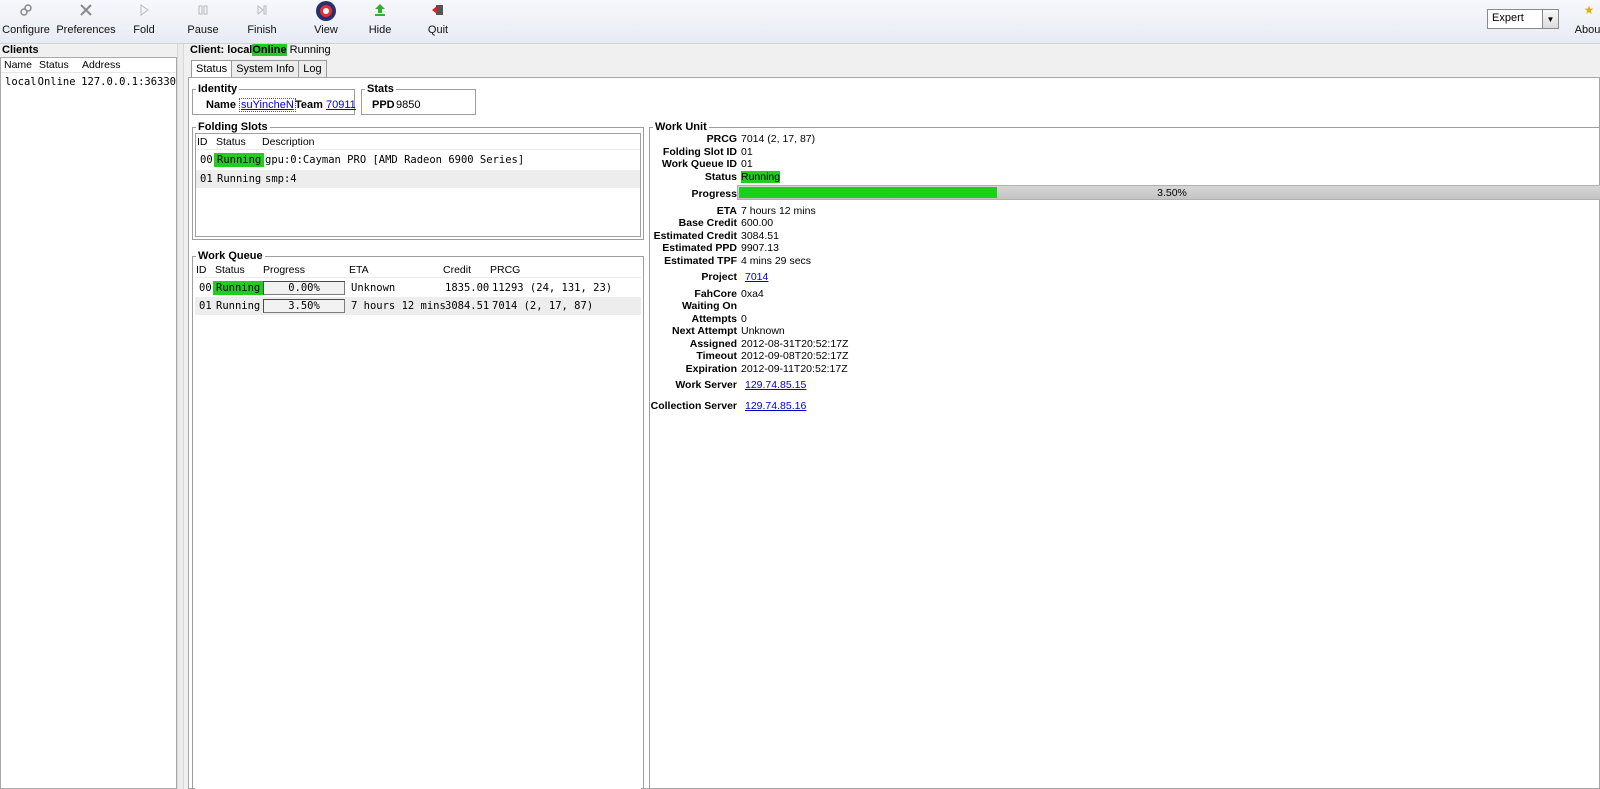  Describe the element at coordinates (700, 261) in the screenshot. I see `wu-est-tpf-label: Estimated TPF` at that location.